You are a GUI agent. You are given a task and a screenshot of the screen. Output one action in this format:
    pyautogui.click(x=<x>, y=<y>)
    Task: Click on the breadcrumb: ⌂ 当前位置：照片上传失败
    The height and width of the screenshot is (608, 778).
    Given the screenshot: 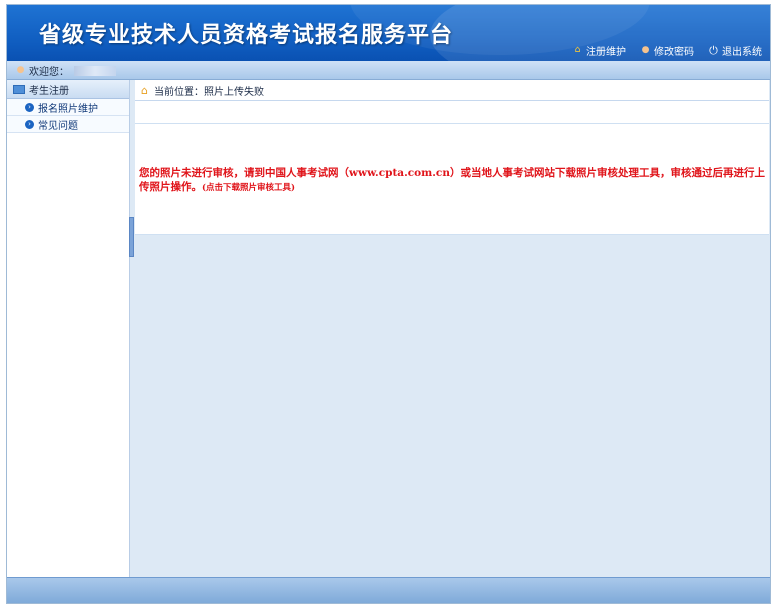 What is the action you would take?
    pyautogui.click(x=452, y=90)
    